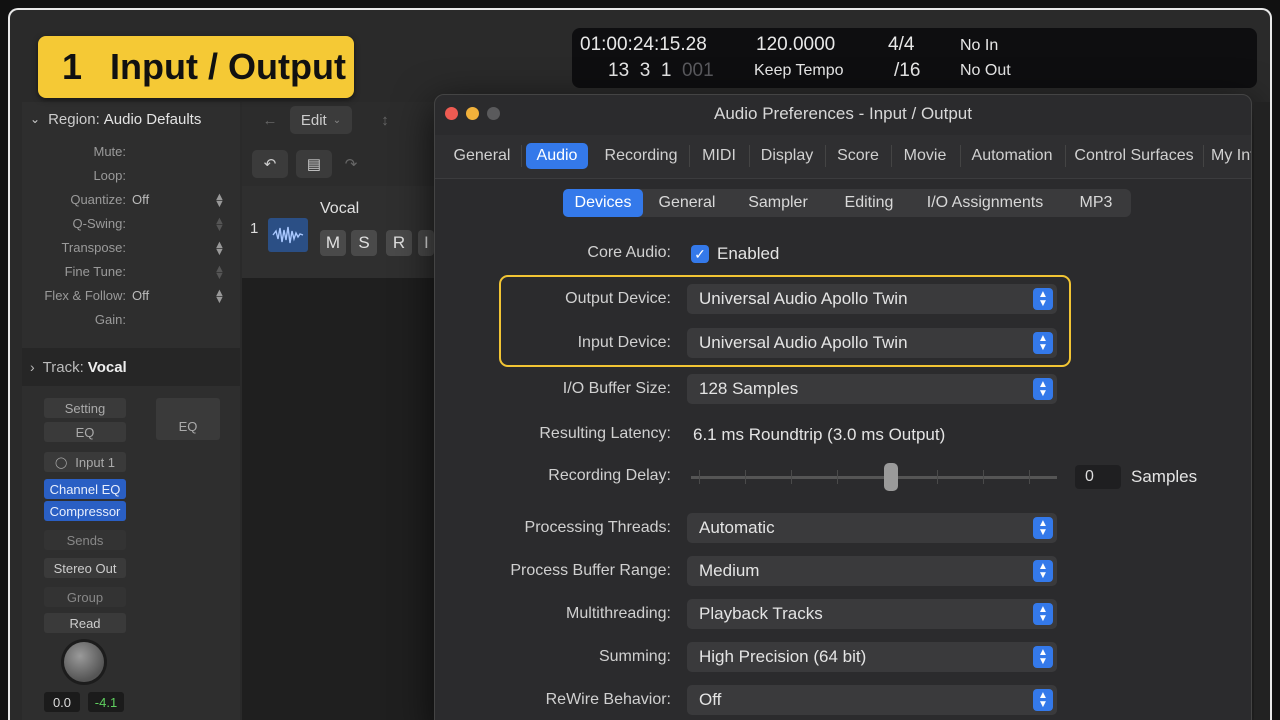 The width and height of the screenshot is (1280, 720). Describe the element at coordinates (557, 156) in the screenshot. I see `tab-audio: Audio` at that location.